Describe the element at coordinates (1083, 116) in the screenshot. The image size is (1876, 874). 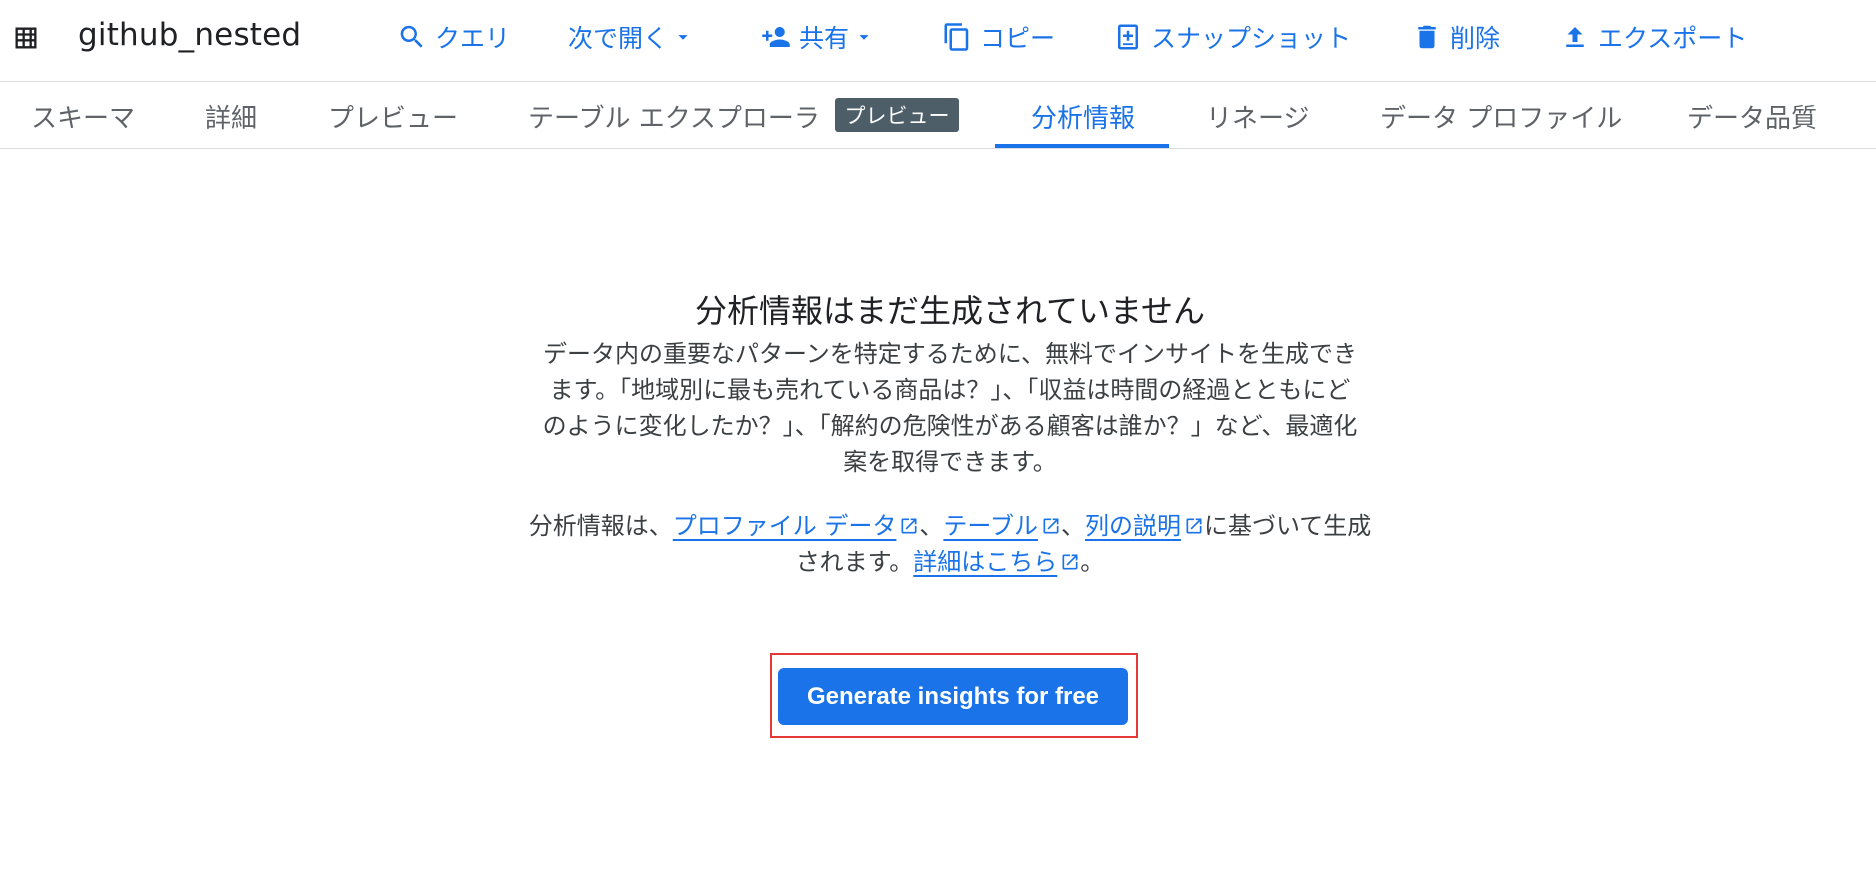
I see `tab-insights: 分析情報` at that location.